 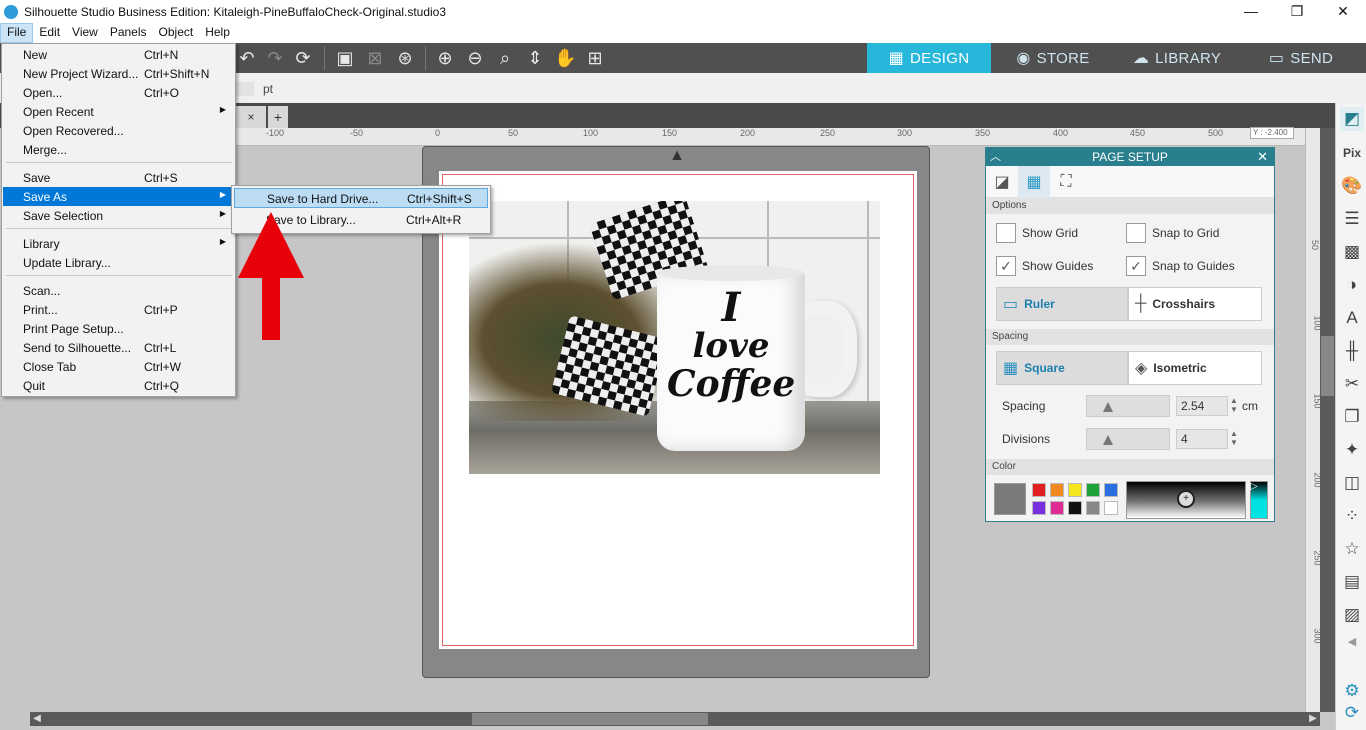 I want to click on replicate-icon: ❐, so click(x=1352, y=417).